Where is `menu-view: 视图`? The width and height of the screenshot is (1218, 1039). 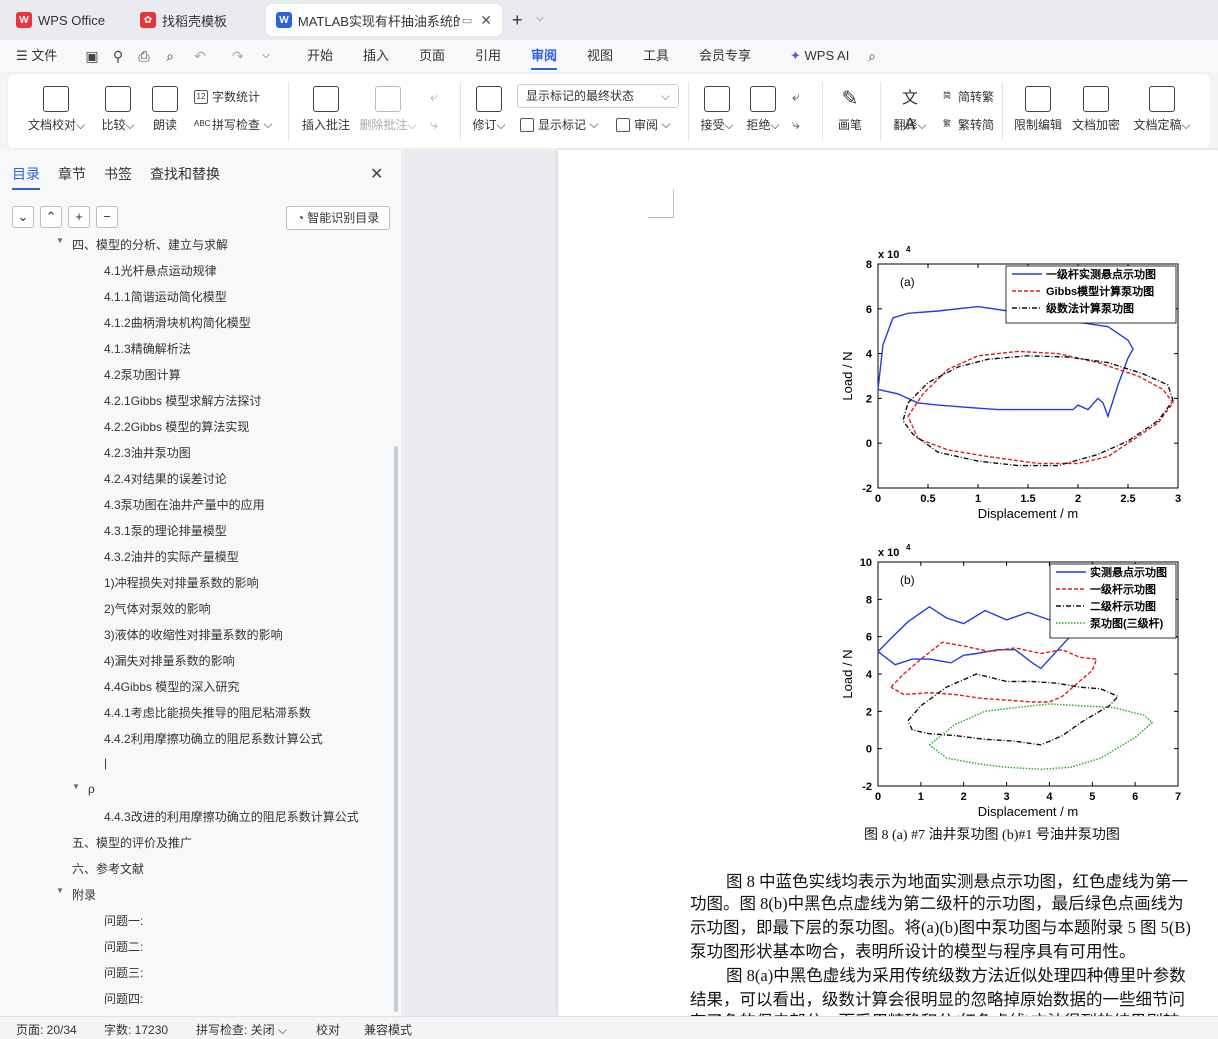 menu-view: 视图 is located at coordinates (600, 56).